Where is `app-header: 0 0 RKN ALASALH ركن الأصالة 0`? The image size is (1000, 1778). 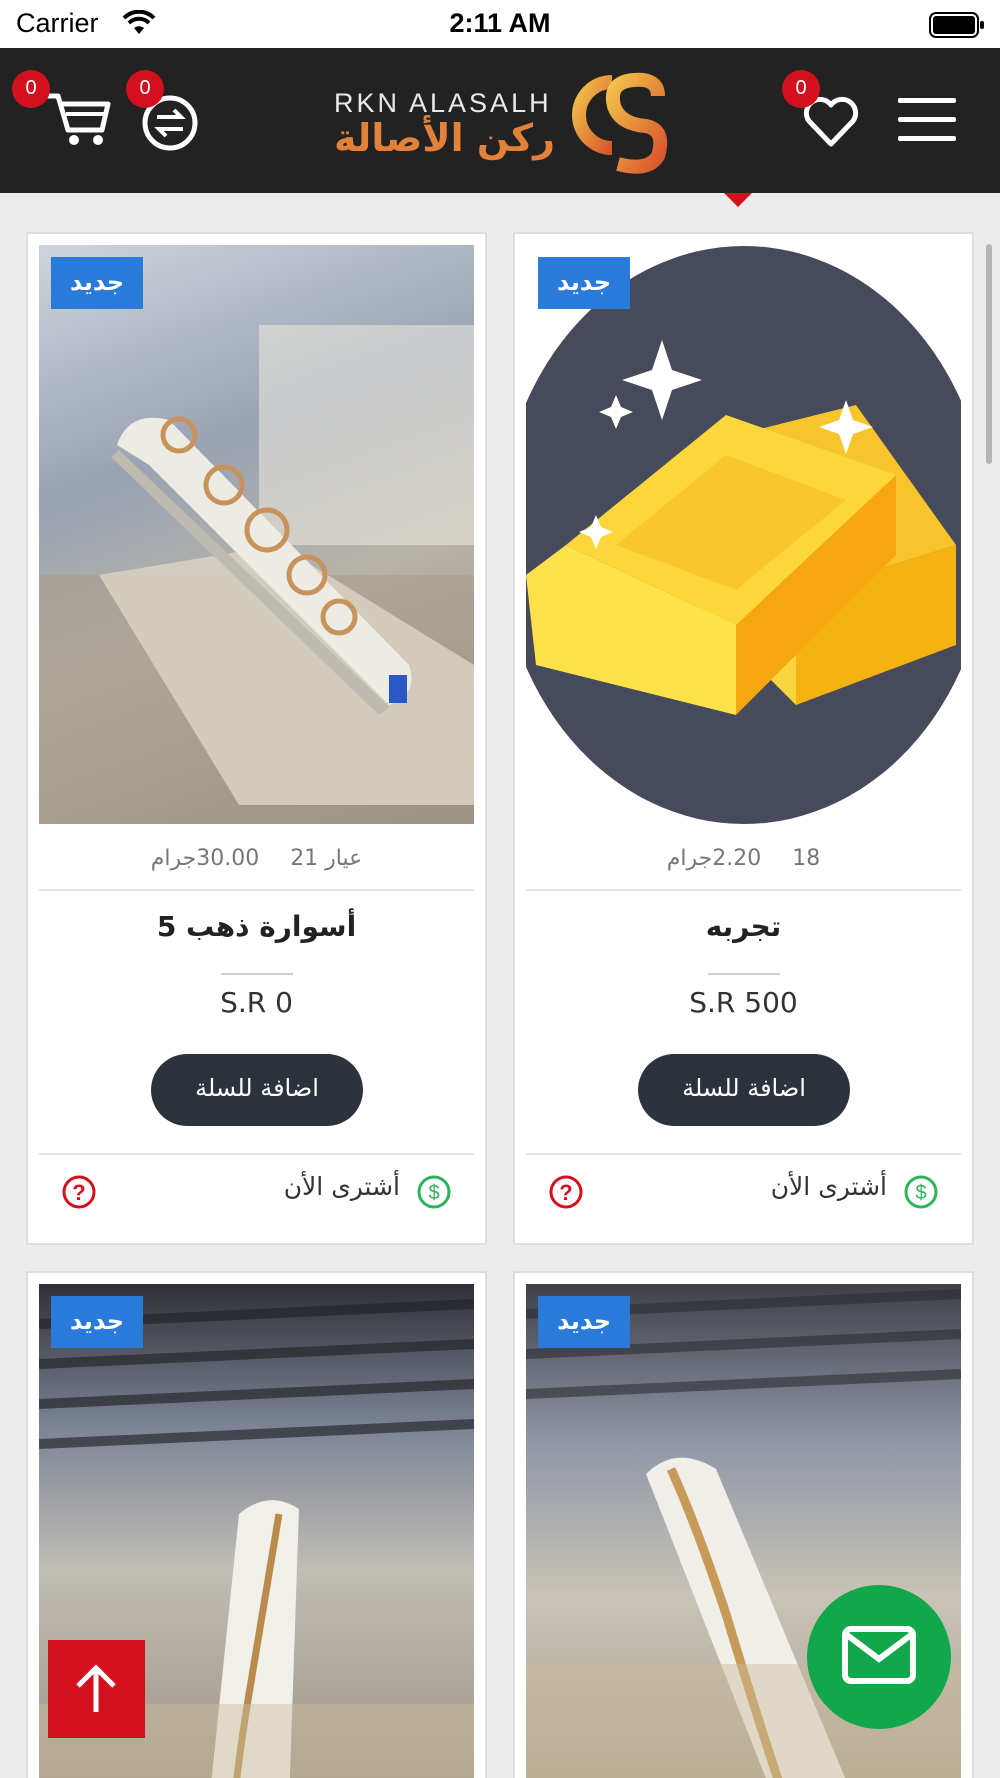 app-header: 0 0 RKN ALASALH ركن الأصالة 0 is located at coordinates (500, 120).